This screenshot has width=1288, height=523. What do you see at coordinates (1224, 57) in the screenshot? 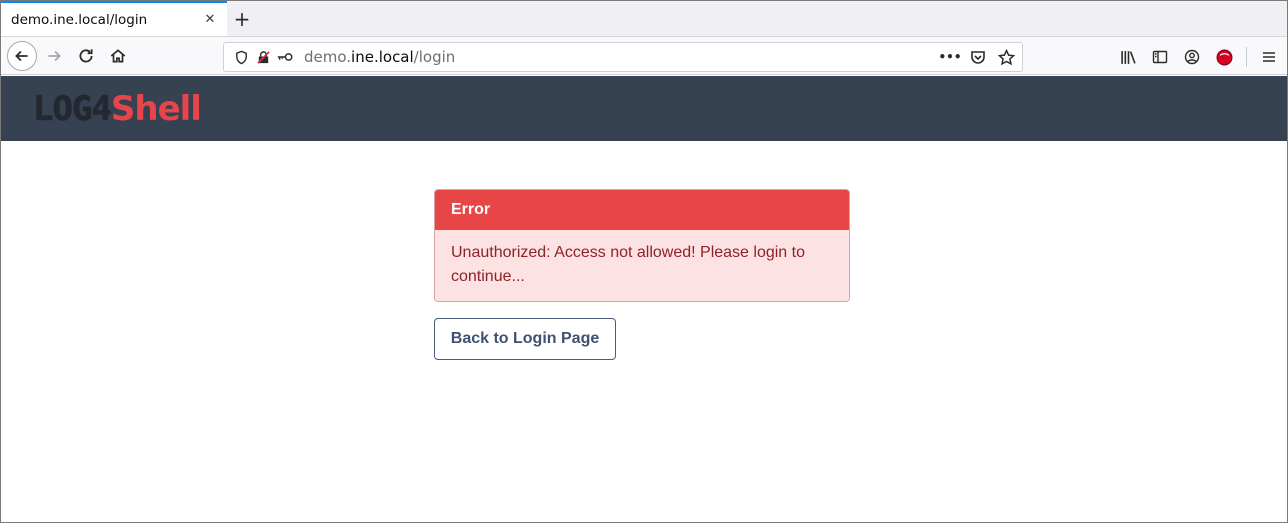
I see `extension-icon` at bounding box center [1224, 57].